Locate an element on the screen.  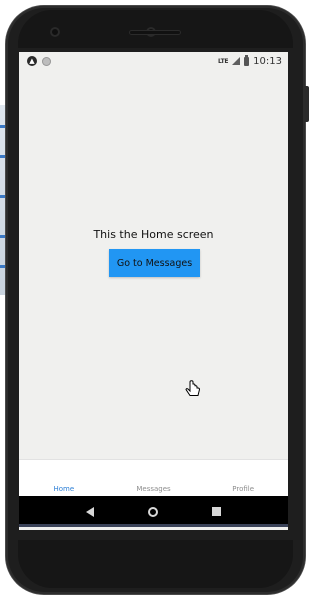
status-bar: ▲ LTE 10:13 is located at coordinates (153, 61).